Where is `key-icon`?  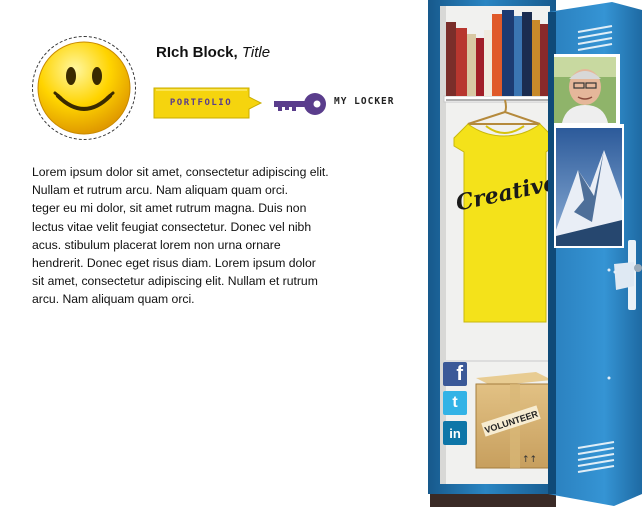 key-icon is located at coordinates (300, 104).